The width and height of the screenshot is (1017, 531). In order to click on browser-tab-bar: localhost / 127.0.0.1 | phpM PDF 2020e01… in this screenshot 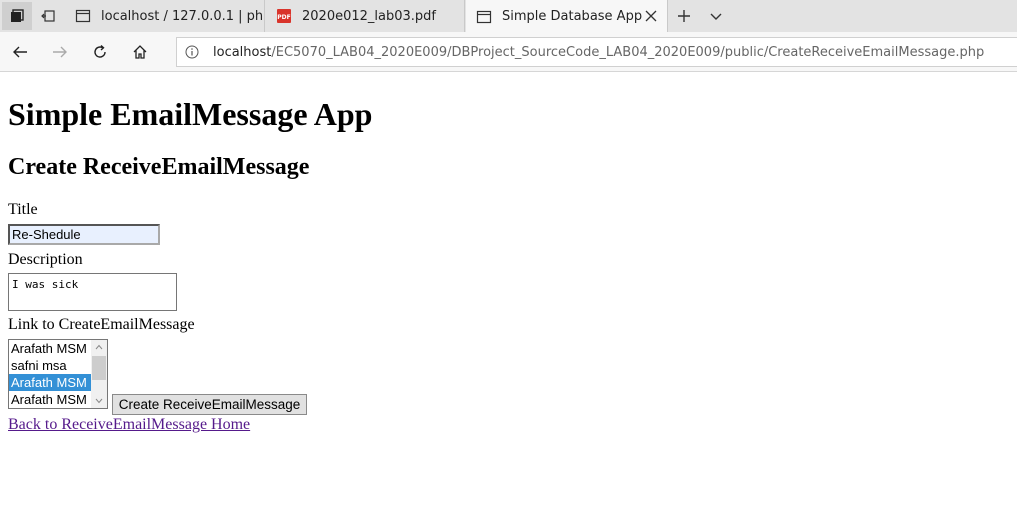, I will do `click(508, 16)`.